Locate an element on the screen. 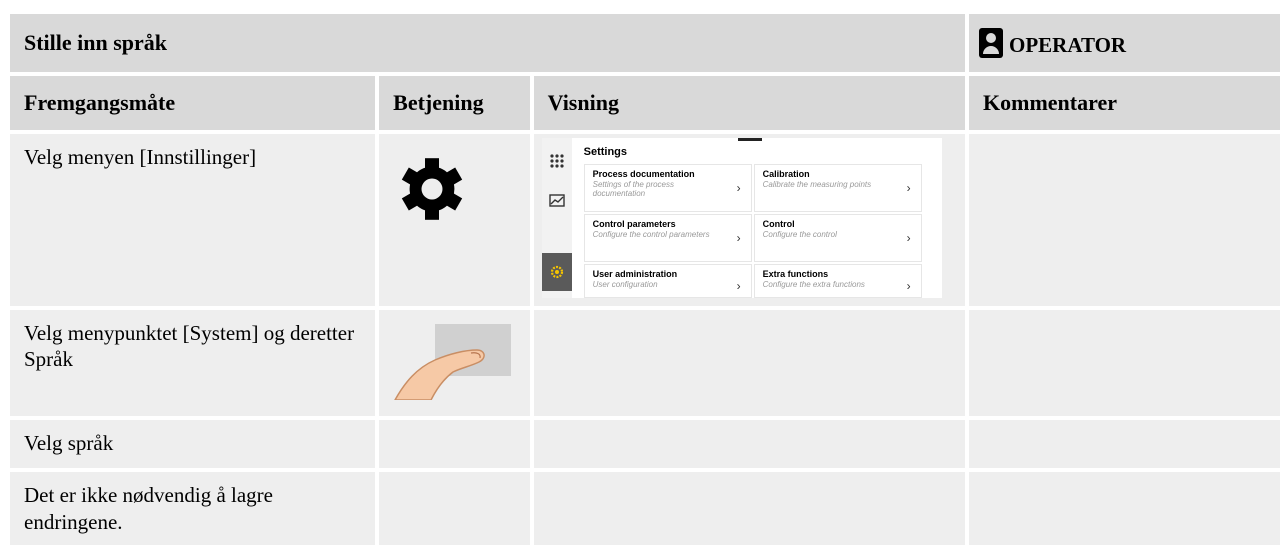  chart-icon is located at coordinates (556, 200).